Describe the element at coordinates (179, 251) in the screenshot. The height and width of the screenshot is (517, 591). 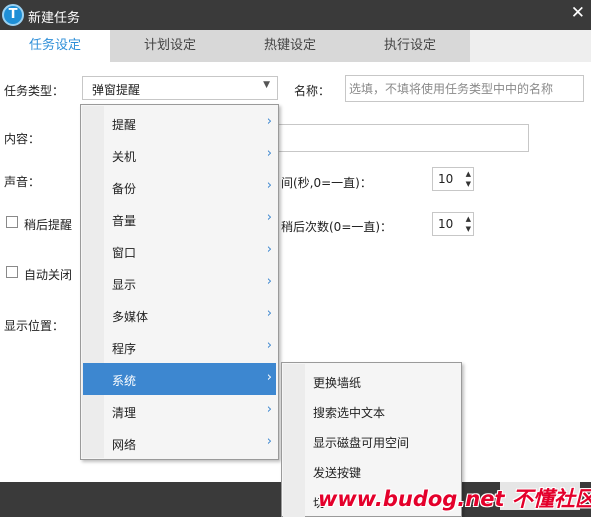
I see `menu-item-window: 窗口 ›` at that location.